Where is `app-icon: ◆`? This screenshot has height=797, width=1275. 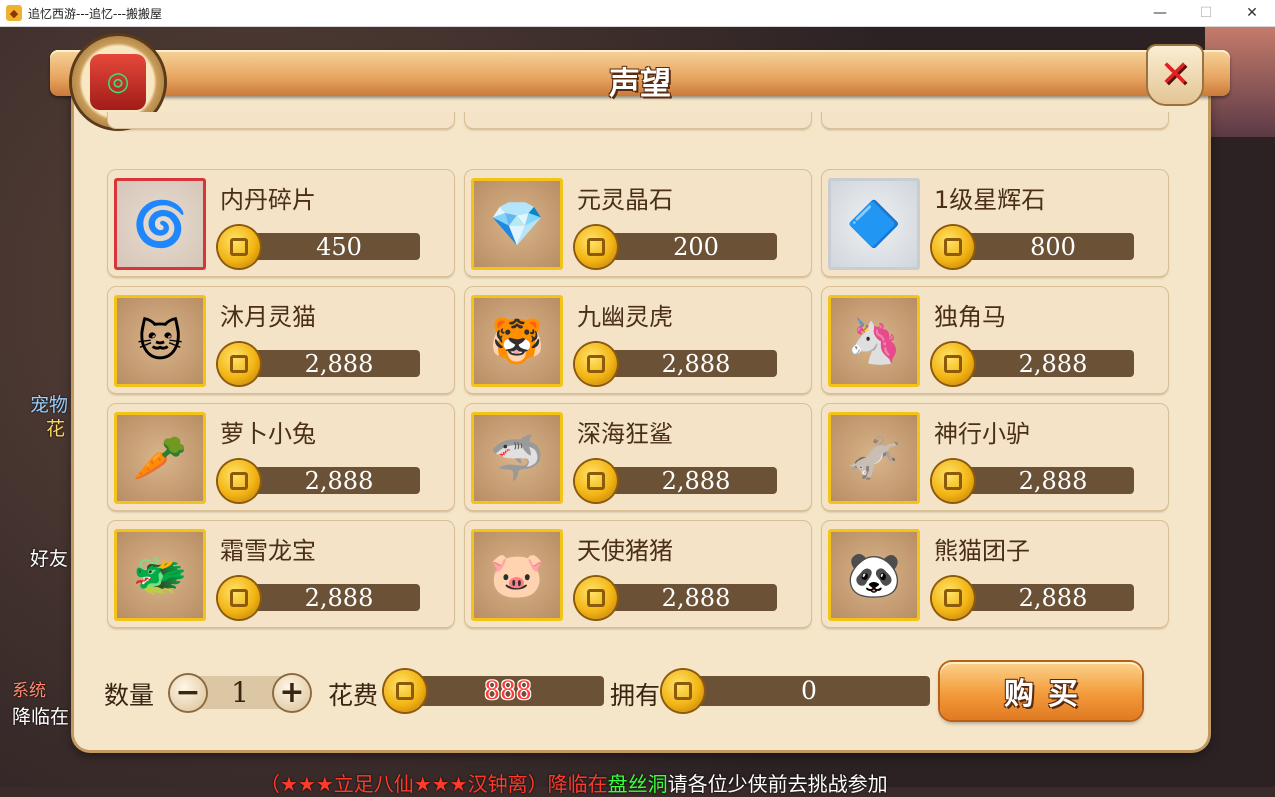
app-icon: ◆ is located at coordinates (14, 13).